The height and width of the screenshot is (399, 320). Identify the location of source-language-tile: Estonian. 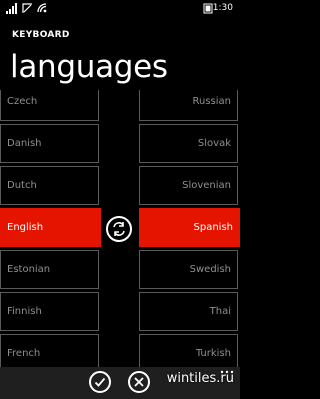
(49, 269).